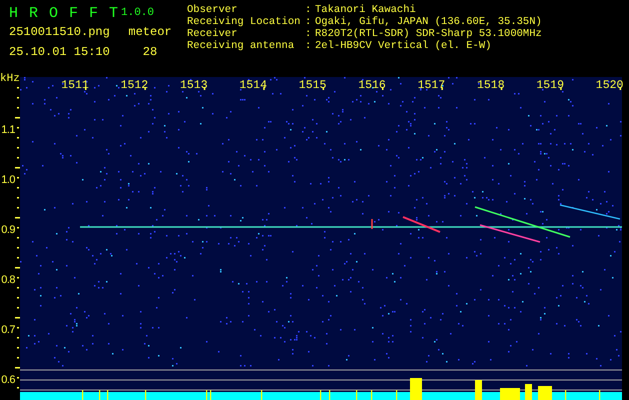  I want to click on x-axis-label: 1520, so click(610, 85).